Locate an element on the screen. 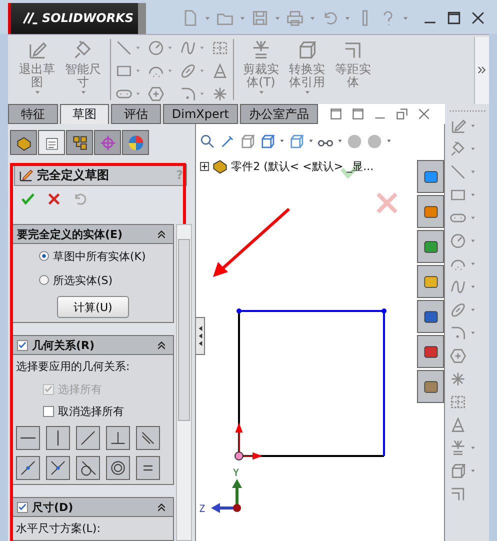 The image size is (497, 541). trim-icon is located at coordinates (458, 448).